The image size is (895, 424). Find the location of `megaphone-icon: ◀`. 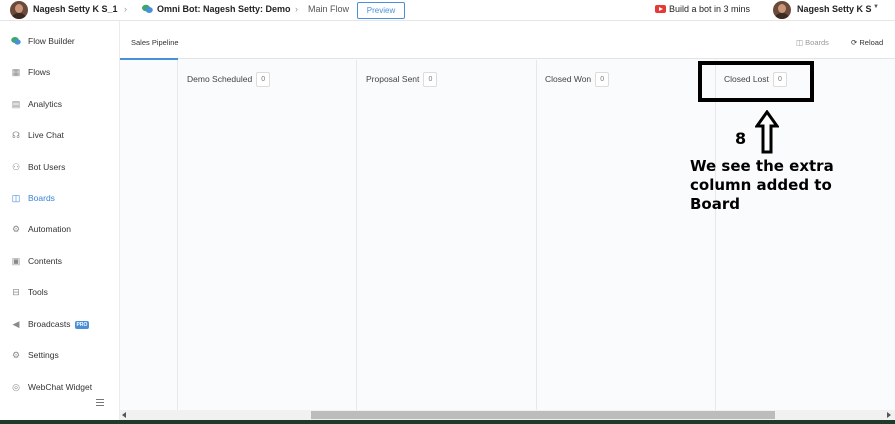

megaphone-icon: ◀ is located at coordinates (16, 324).